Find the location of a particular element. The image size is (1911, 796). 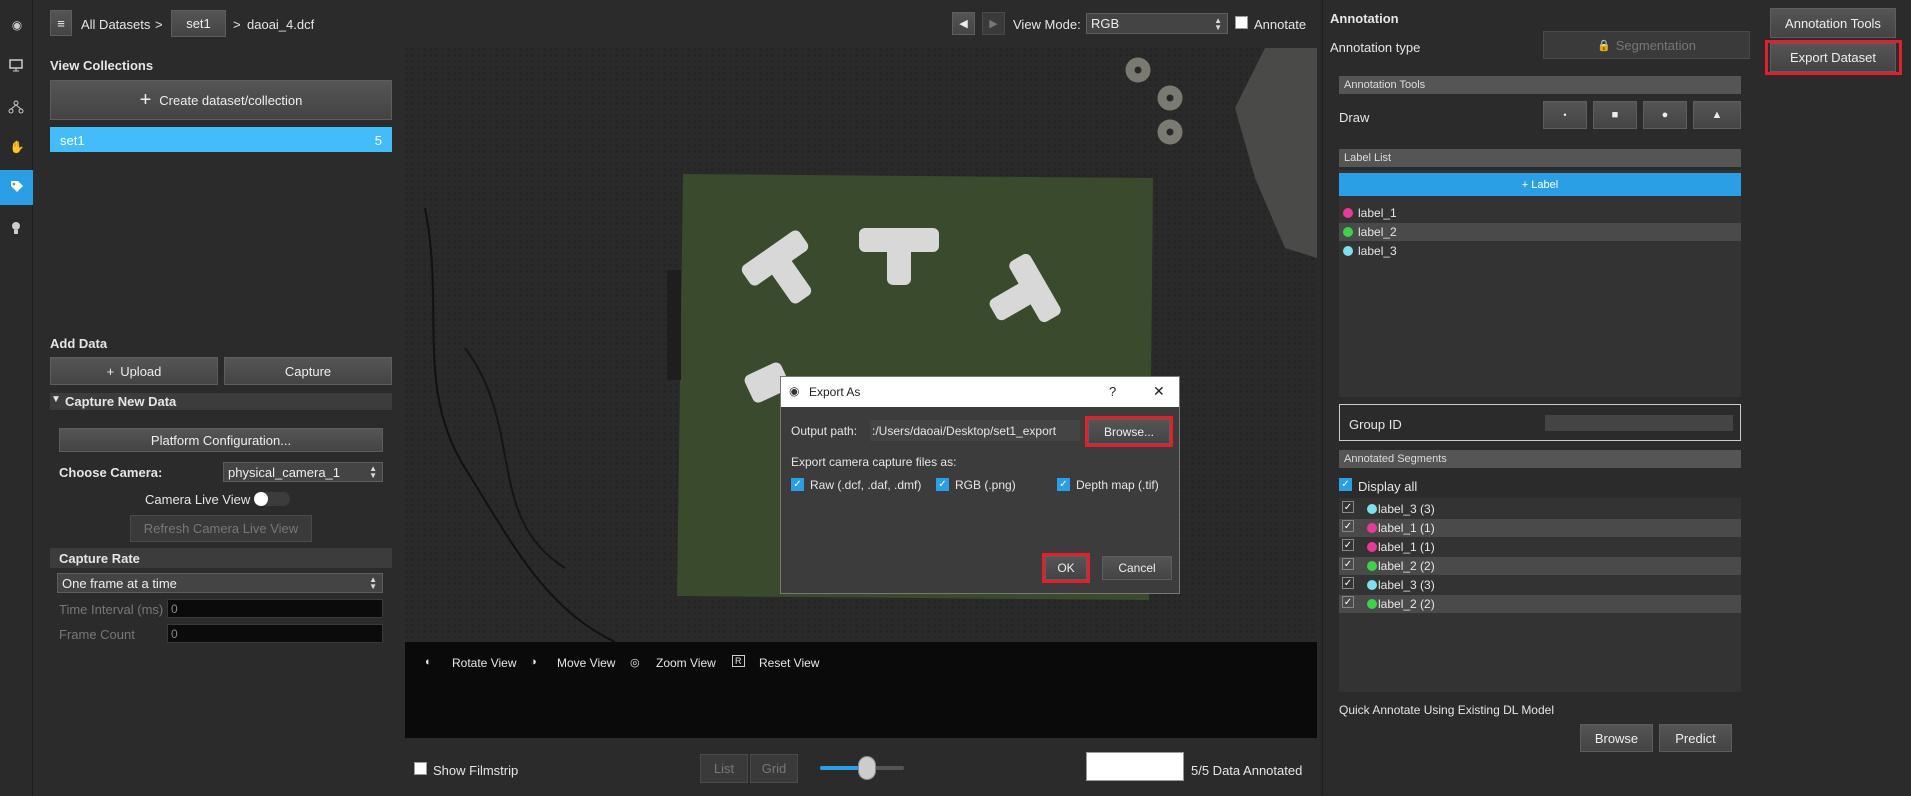

predict-button: Predict is located at coordinates (1695, 738).